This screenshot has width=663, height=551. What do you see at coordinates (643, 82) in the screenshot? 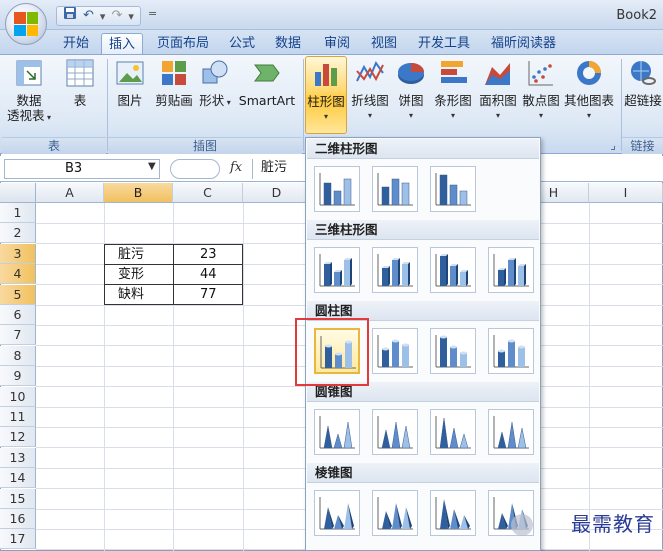
I see `hyperlink-button: 超链接` at bounding box center [643, 82].